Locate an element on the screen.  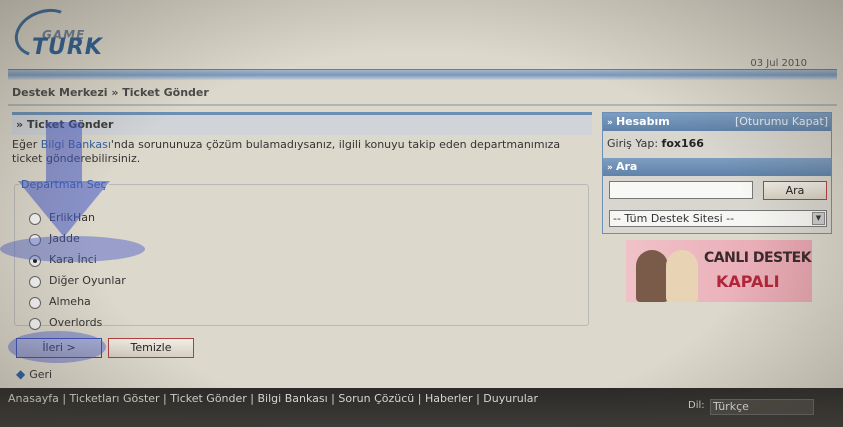
reset-button: Temizle is located at coordinates (151, 348).